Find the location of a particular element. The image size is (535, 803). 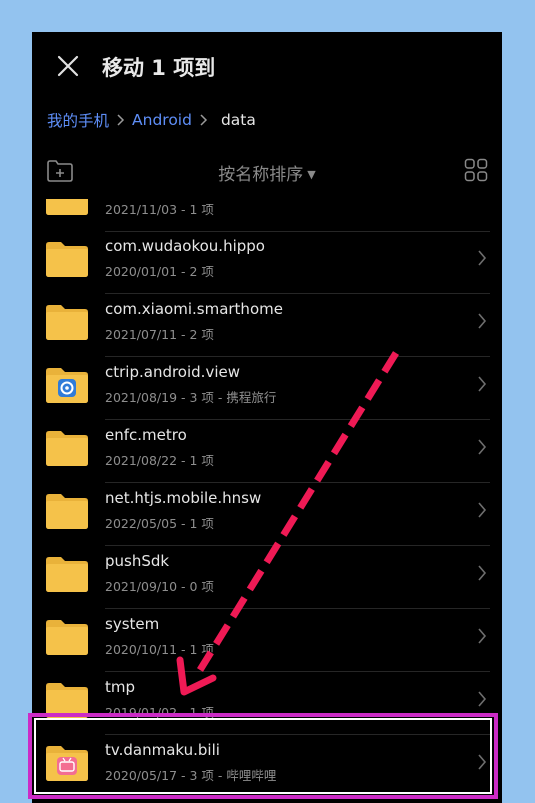

ctrip-folder-icon is located at coordinates (67, 385).